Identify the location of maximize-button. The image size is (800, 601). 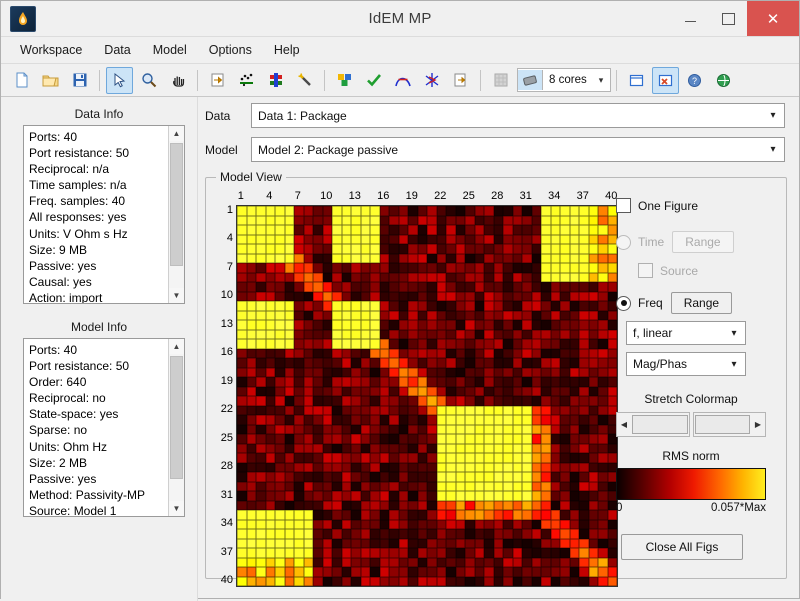
(728, 18).